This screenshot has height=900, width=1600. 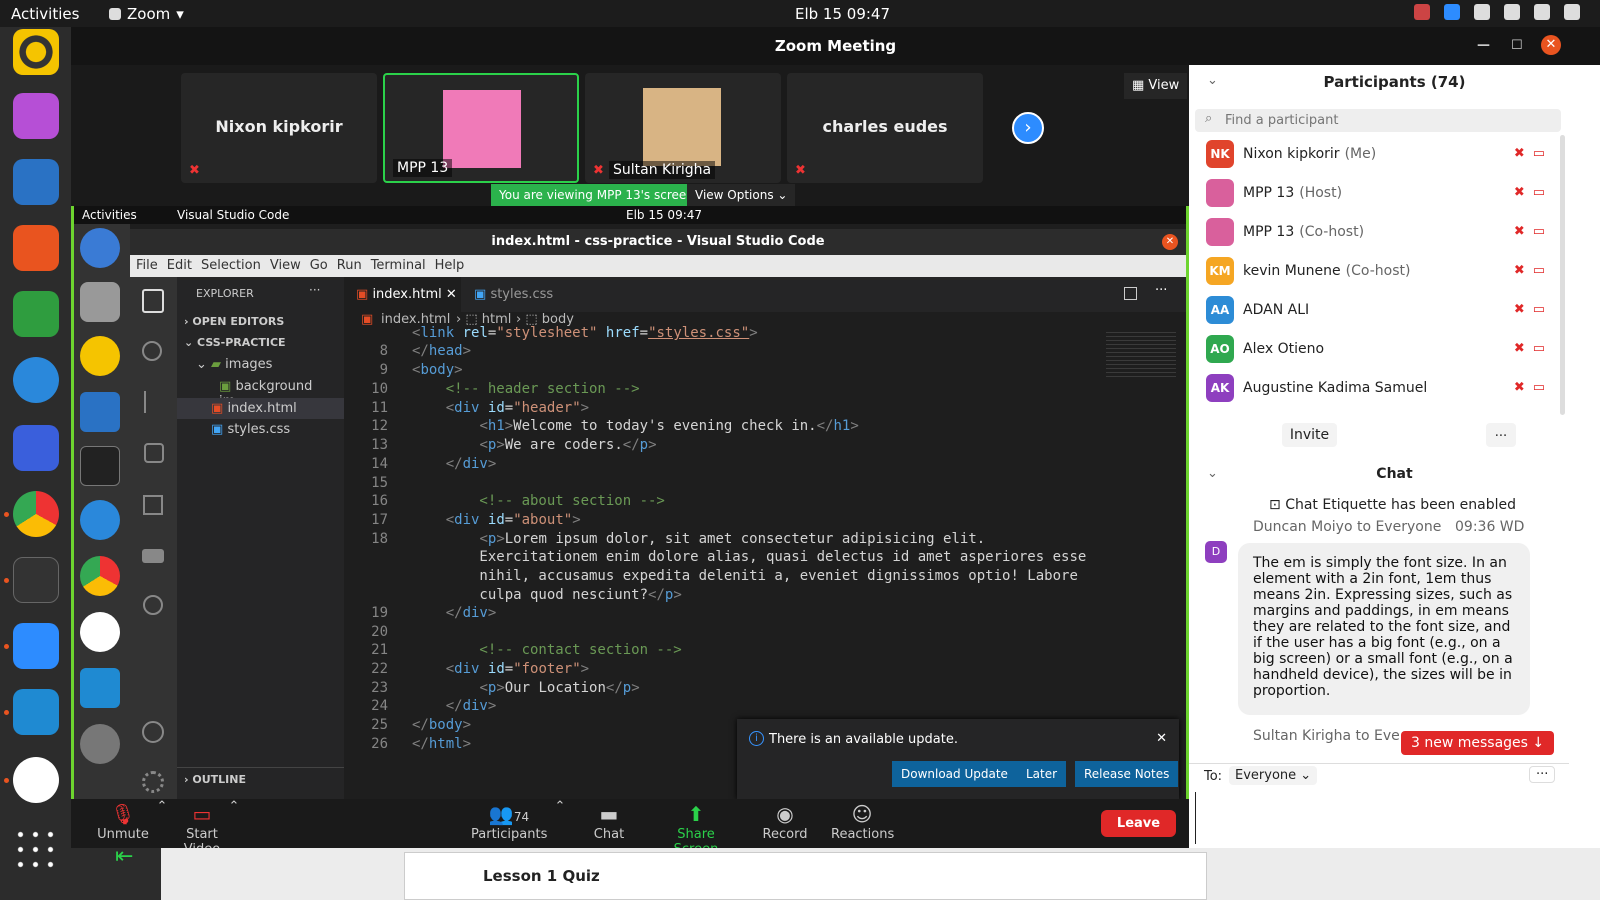 I want to click on record-icon: ◉, so click(x=785, y=814).